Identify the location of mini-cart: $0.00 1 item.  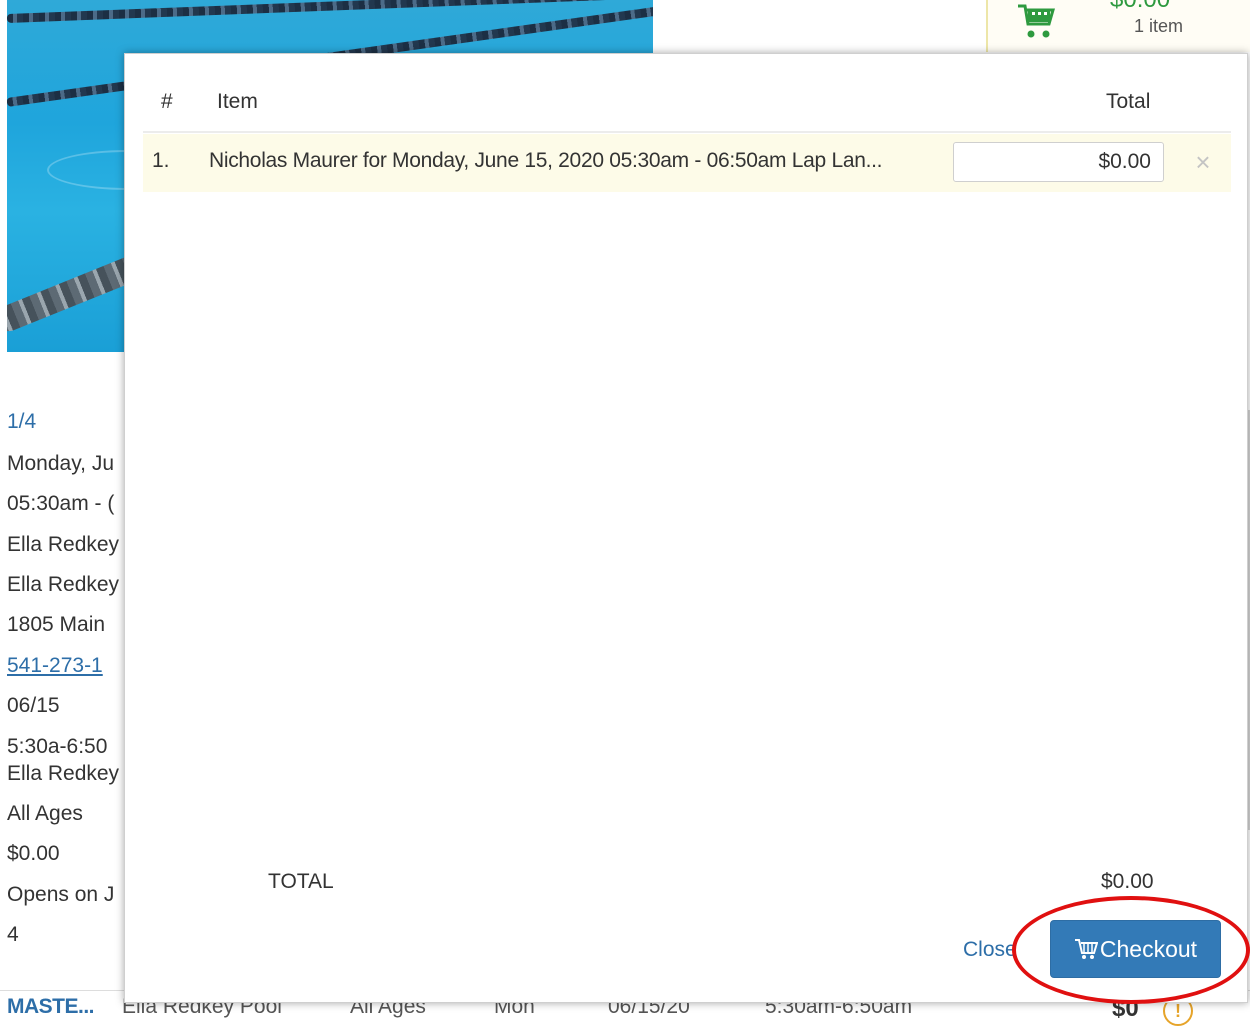
(1118, 26).